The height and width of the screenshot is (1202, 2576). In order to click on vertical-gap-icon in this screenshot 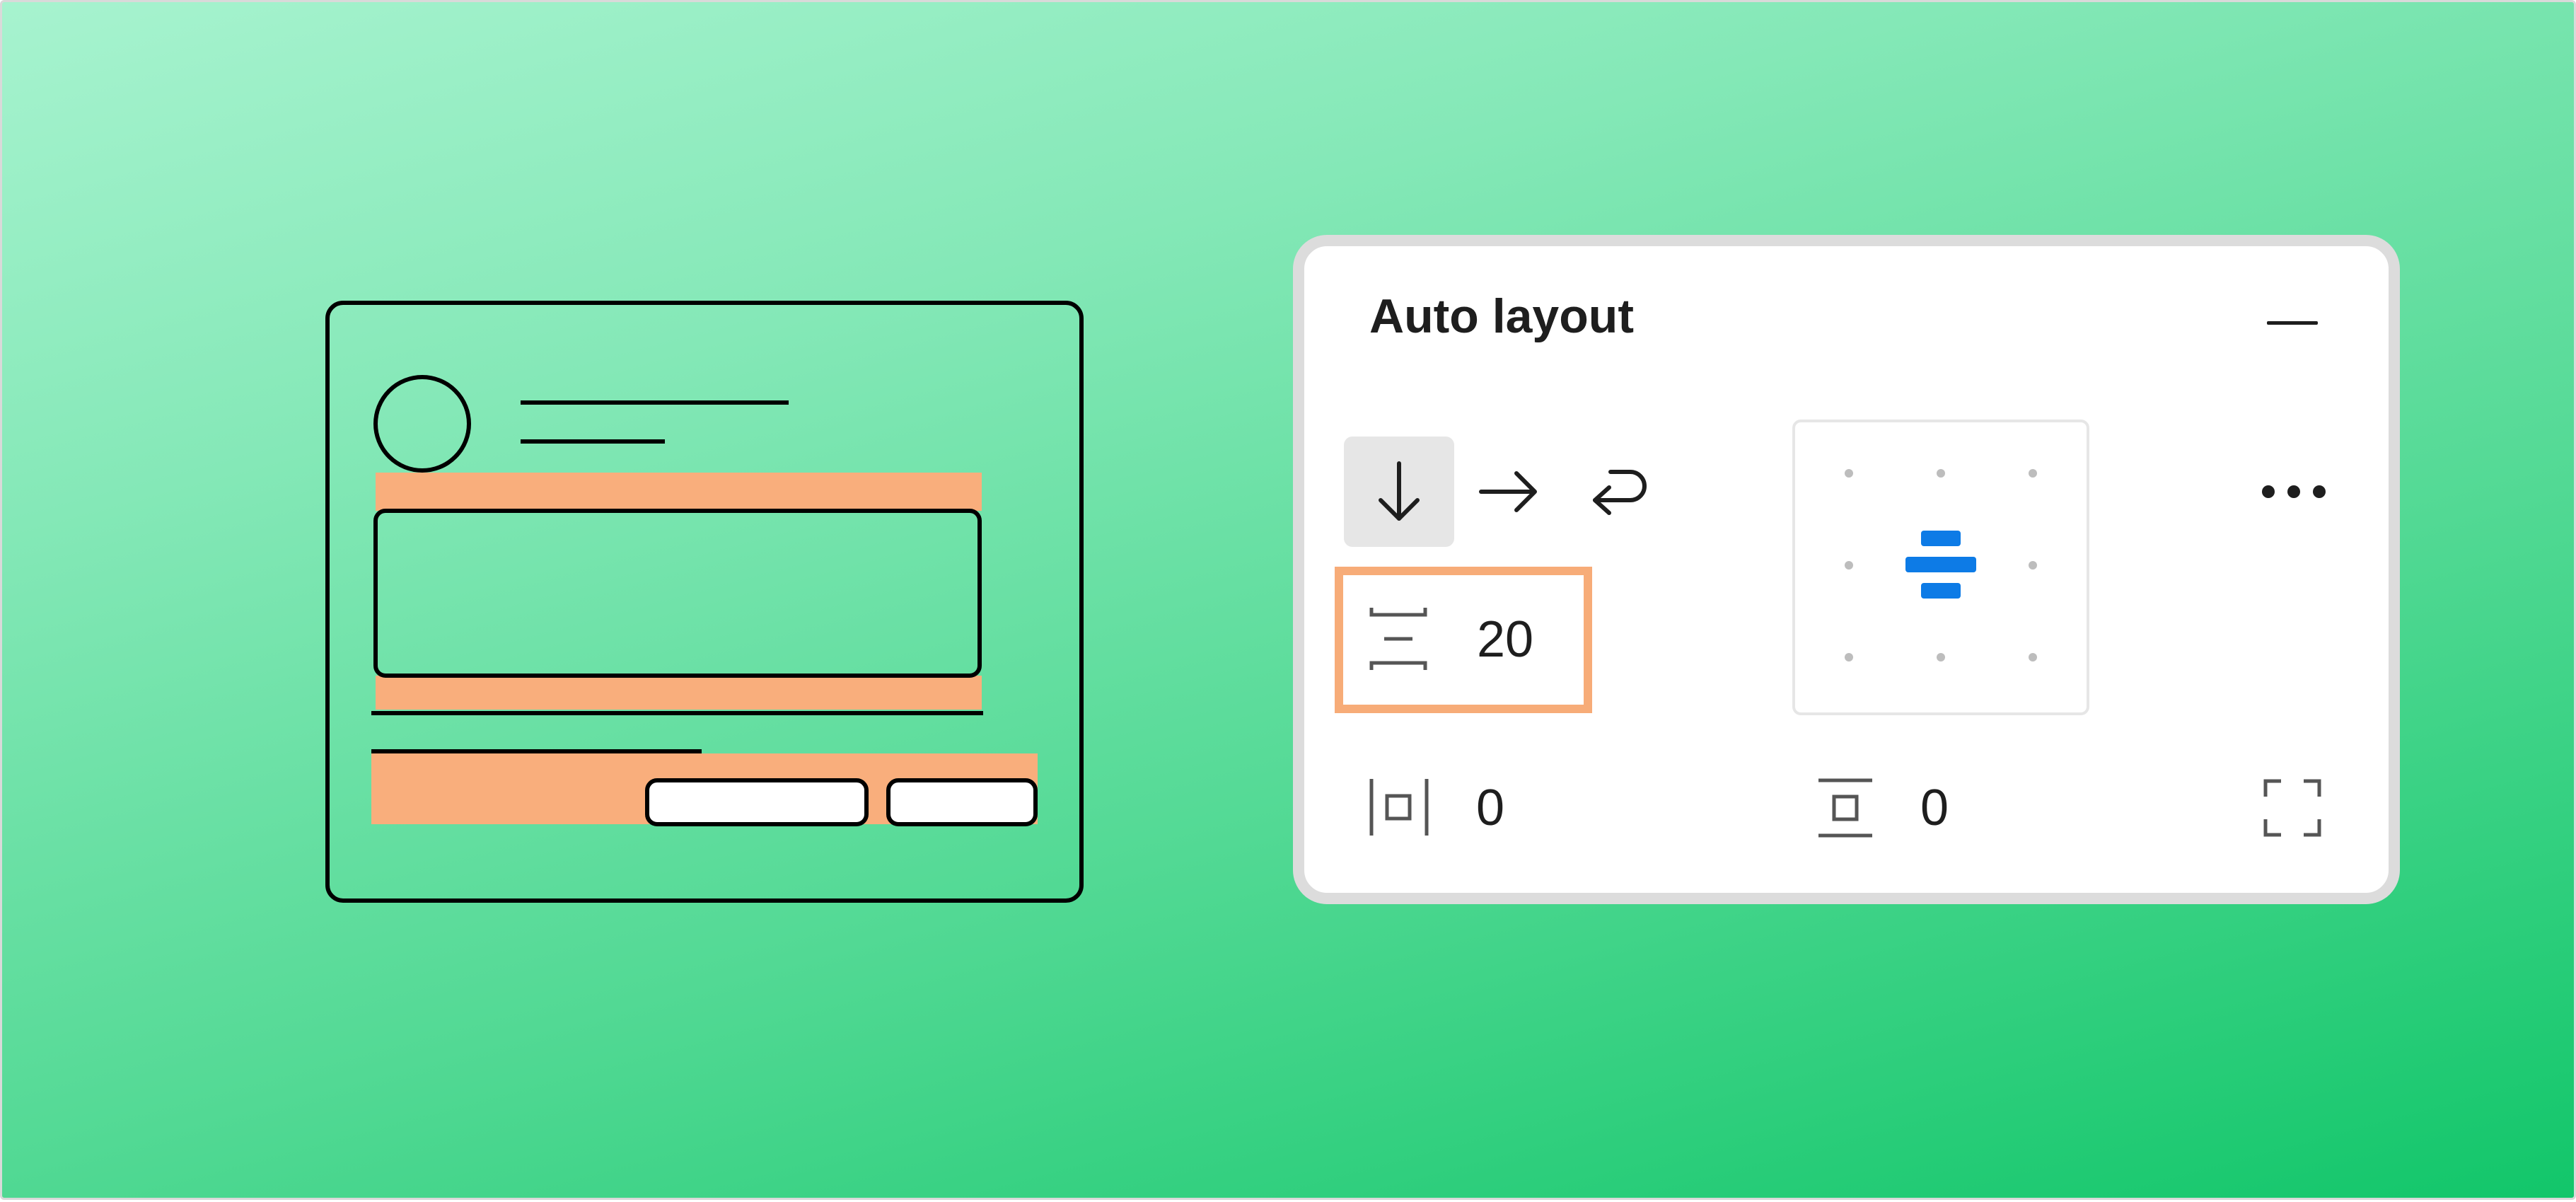, I will do `click(1398, 639)`.